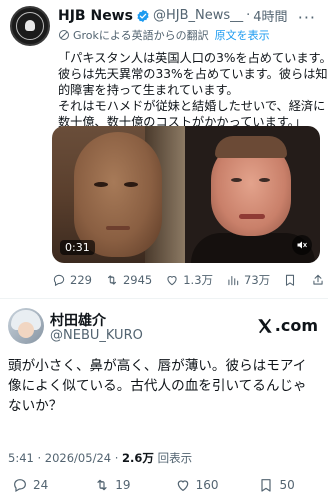  Describe the element at coordinates (257, 280) in the screenshot. I see `views-count: 73万` at that location.